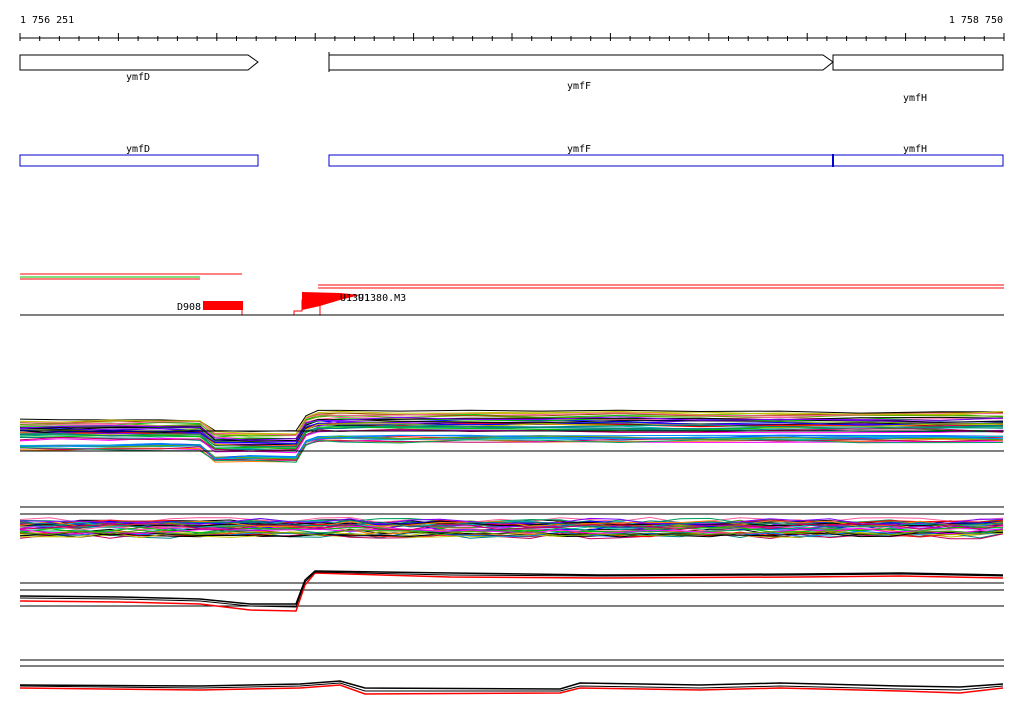 This screenshot has height=714, width=1024. Describe the element at coordinates (918, 160) in the screenshot. I see `cds-box-ymfH` at that location.